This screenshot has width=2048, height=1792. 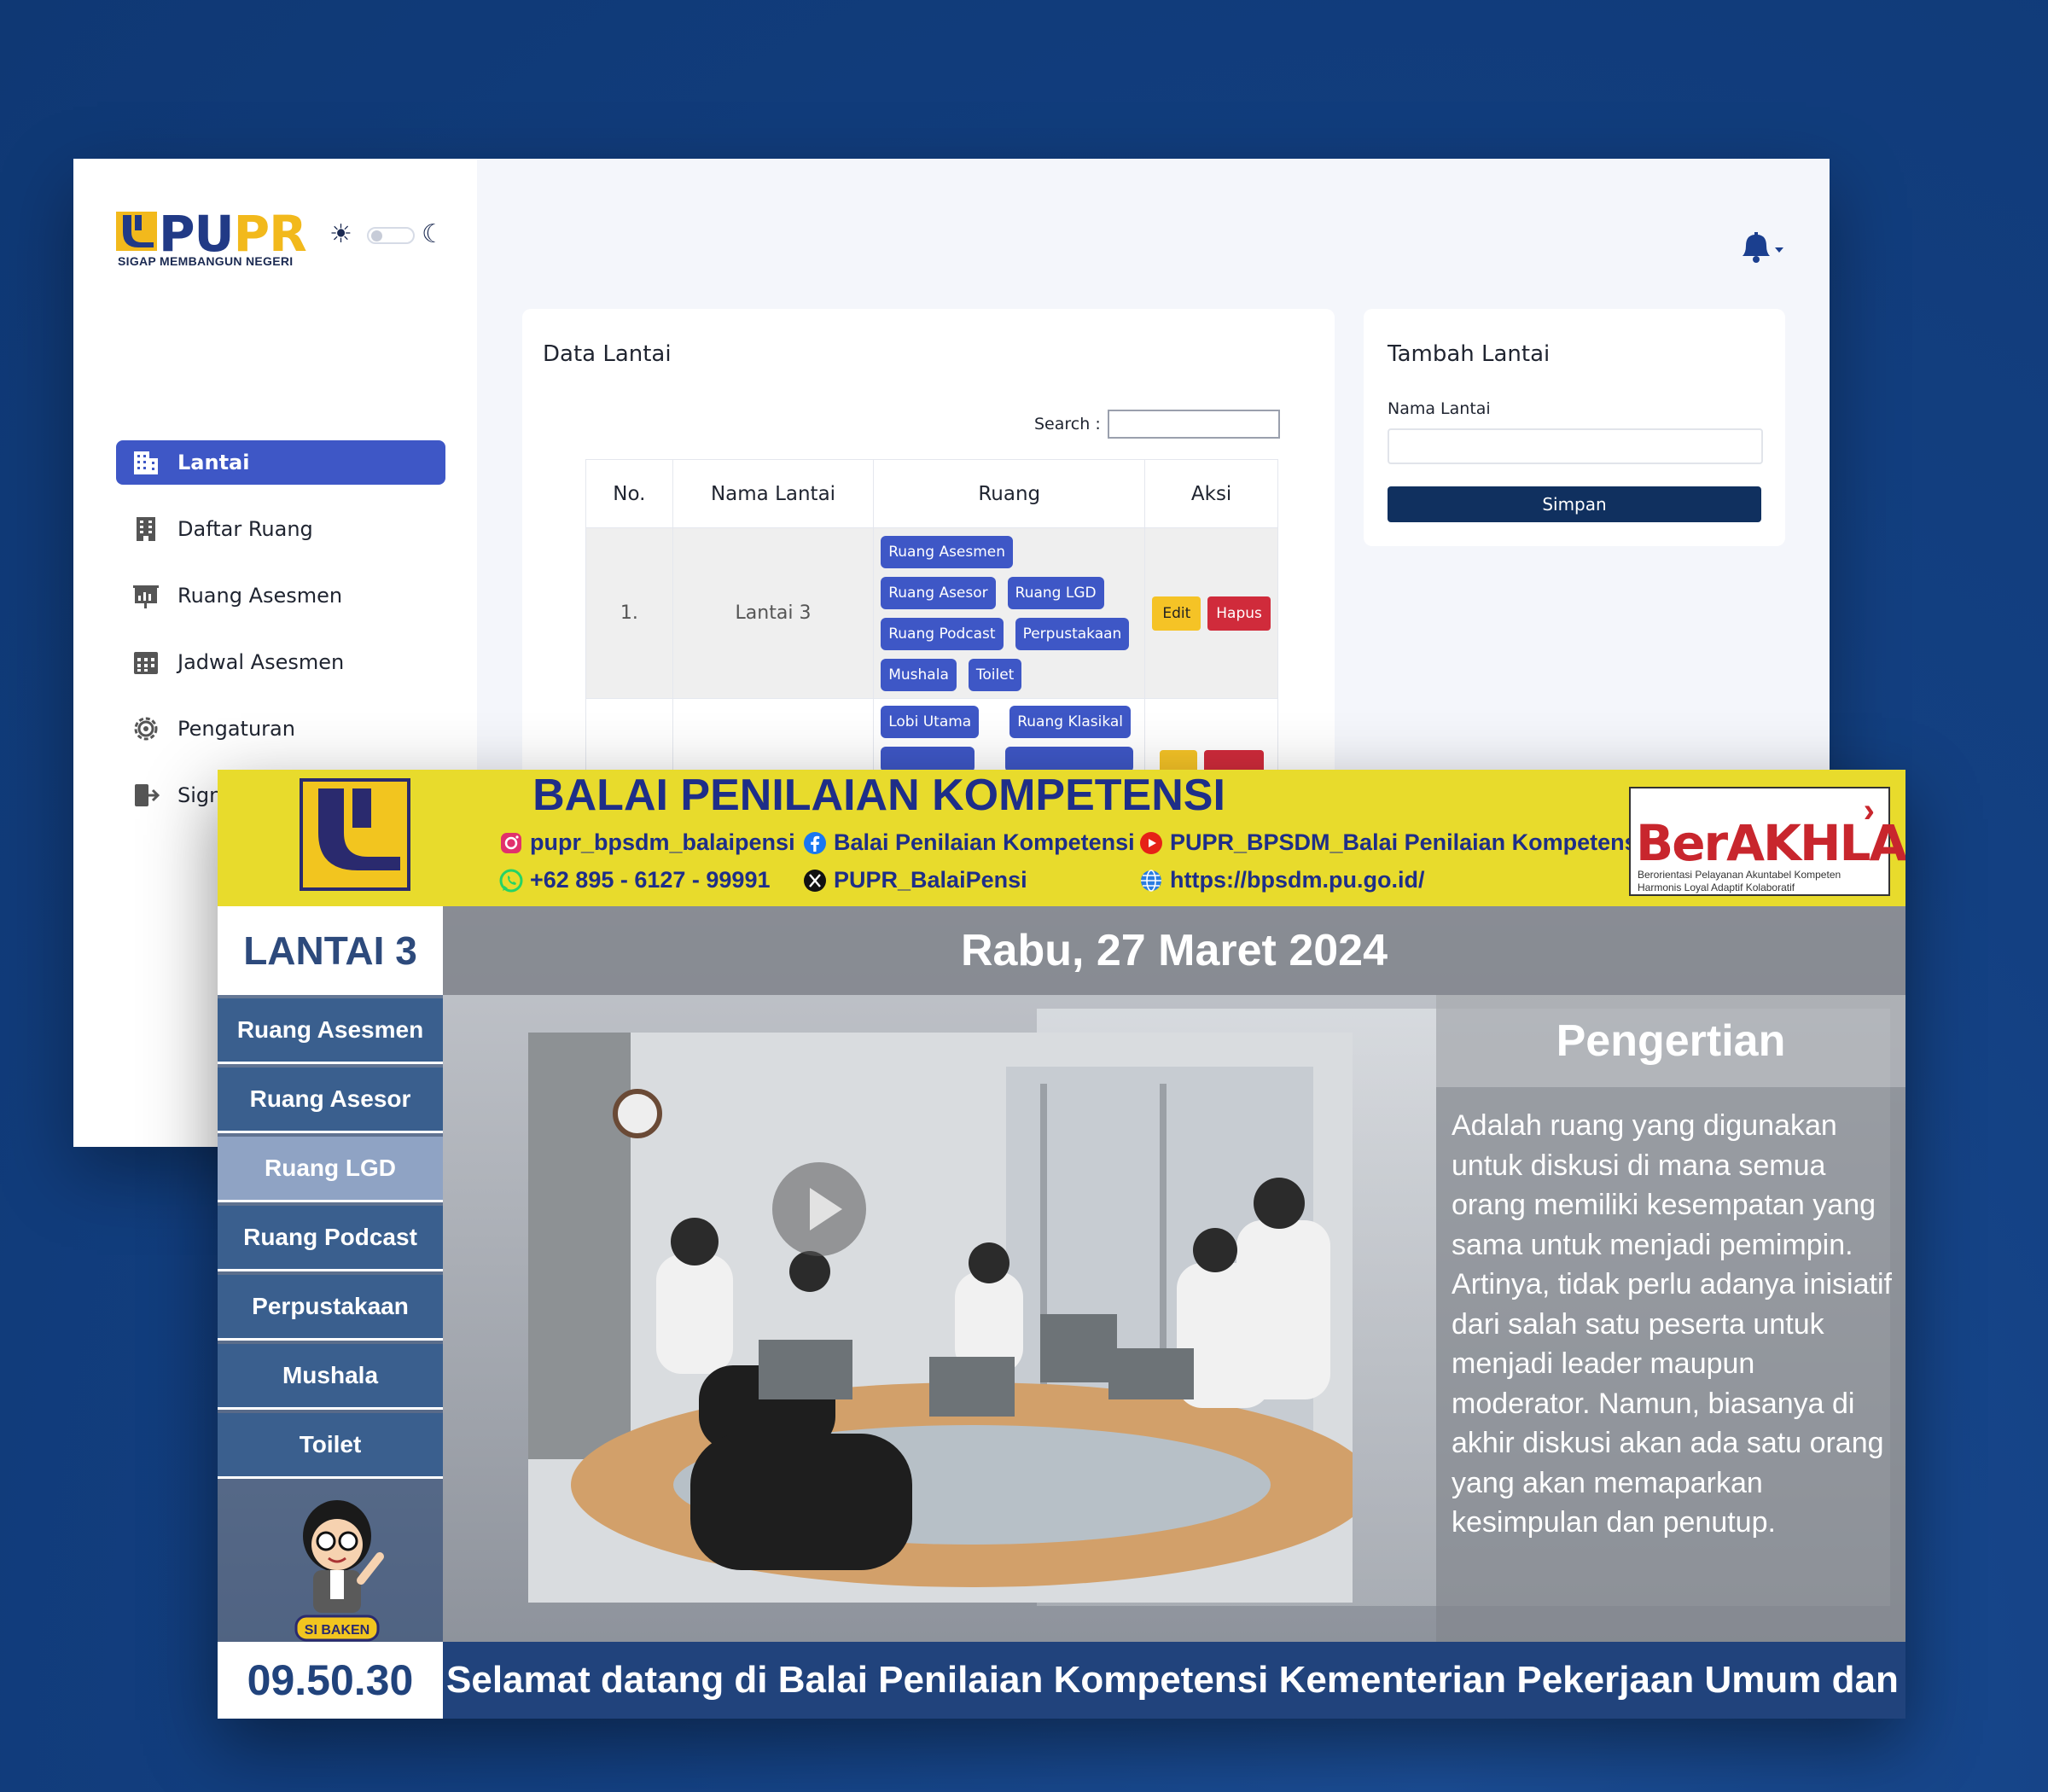 What do you see at coordinates (206, 261) in the screenshot?
I see `logo-tagline: SIGAP MEMBANGUN NEGERI` at bounding box center [206, 261].